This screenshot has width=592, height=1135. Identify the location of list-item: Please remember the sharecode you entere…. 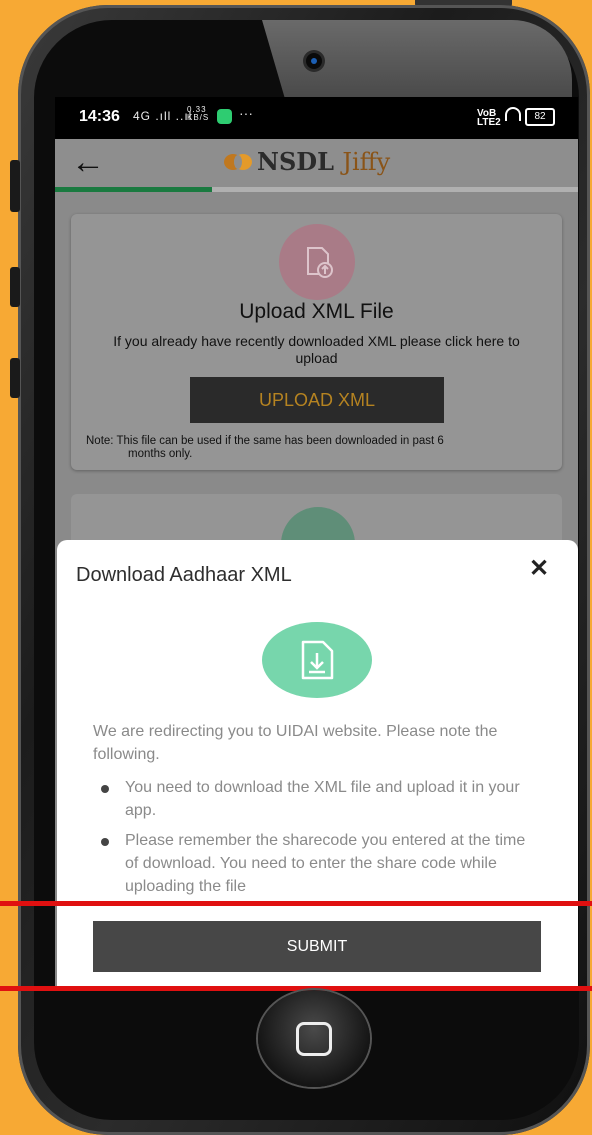
(321, 863).